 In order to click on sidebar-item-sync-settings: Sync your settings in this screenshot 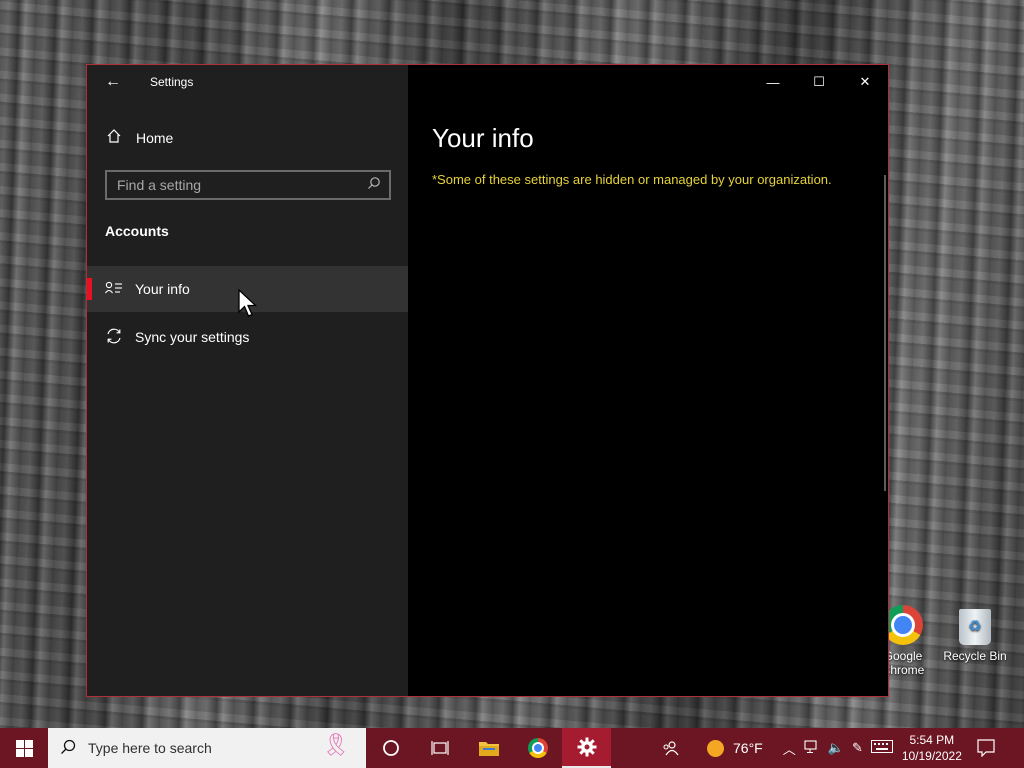, I will do `click(247, 337)`.